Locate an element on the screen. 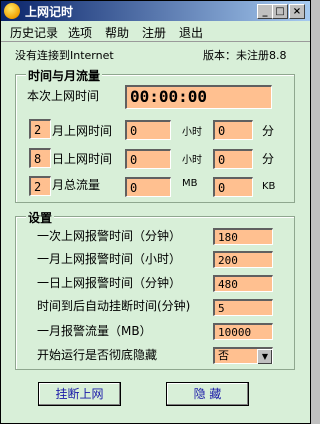 The height and width of the screenshot is (424, 320). flow-index-field: 2 is located at coordinates (40, 186).